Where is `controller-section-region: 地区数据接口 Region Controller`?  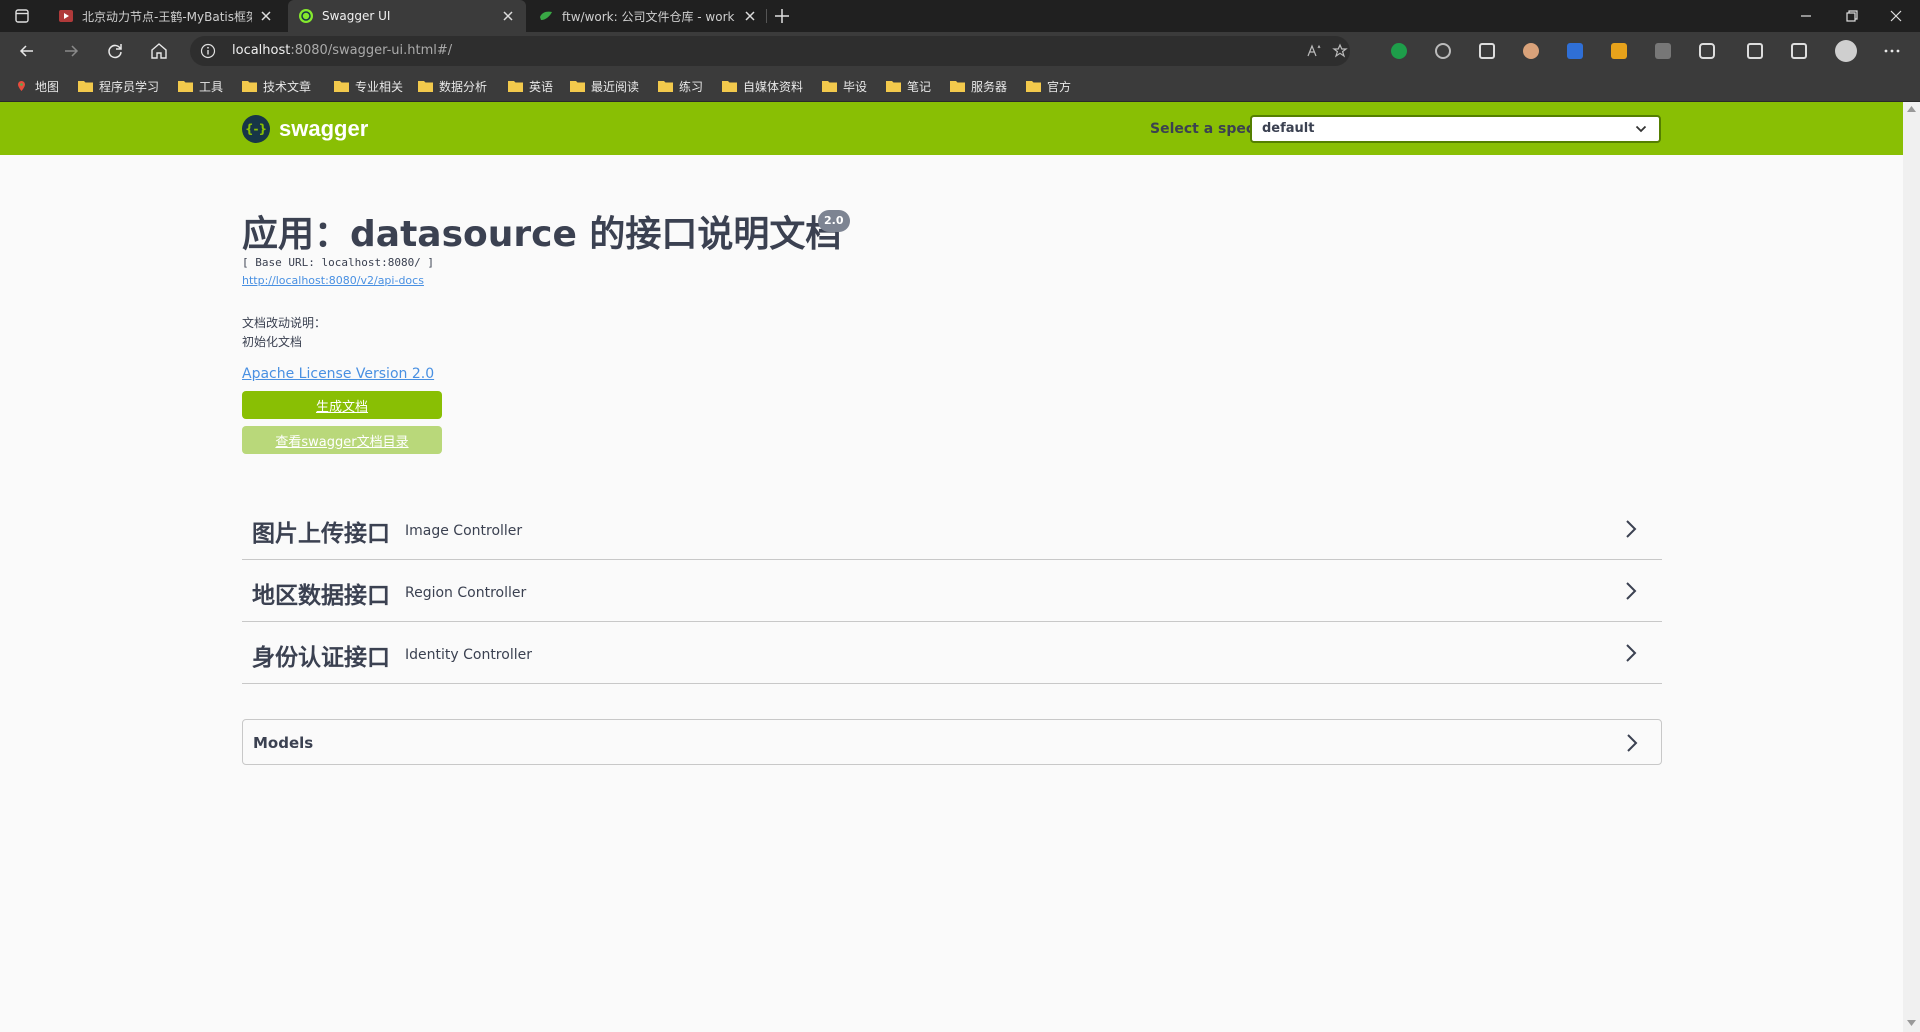 controller-section-region: 地区数据接口 Region Controller is located at coordinates (952, 591).